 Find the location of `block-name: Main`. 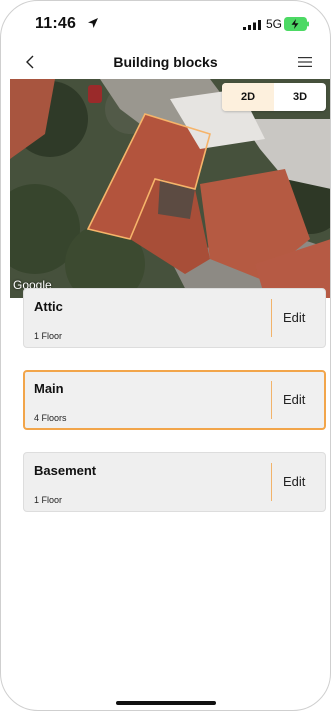

block-name: Main is located at coordinates (49, 388).